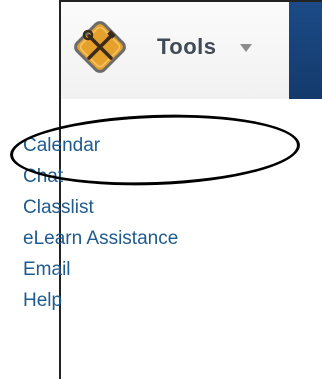 The image size is (322, 379). I want to click on tools-menu-title: Tools, so click(187, 47).